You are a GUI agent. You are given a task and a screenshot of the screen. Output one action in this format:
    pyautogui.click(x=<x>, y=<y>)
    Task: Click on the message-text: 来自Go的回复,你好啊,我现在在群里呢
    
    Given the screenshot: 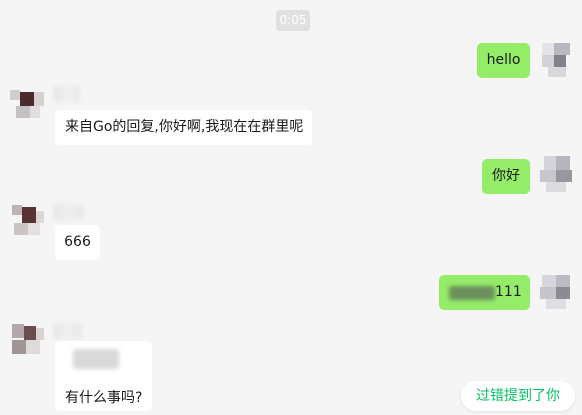 What is the action you would take?
    pyautogui.click(x=184, y=127)
    